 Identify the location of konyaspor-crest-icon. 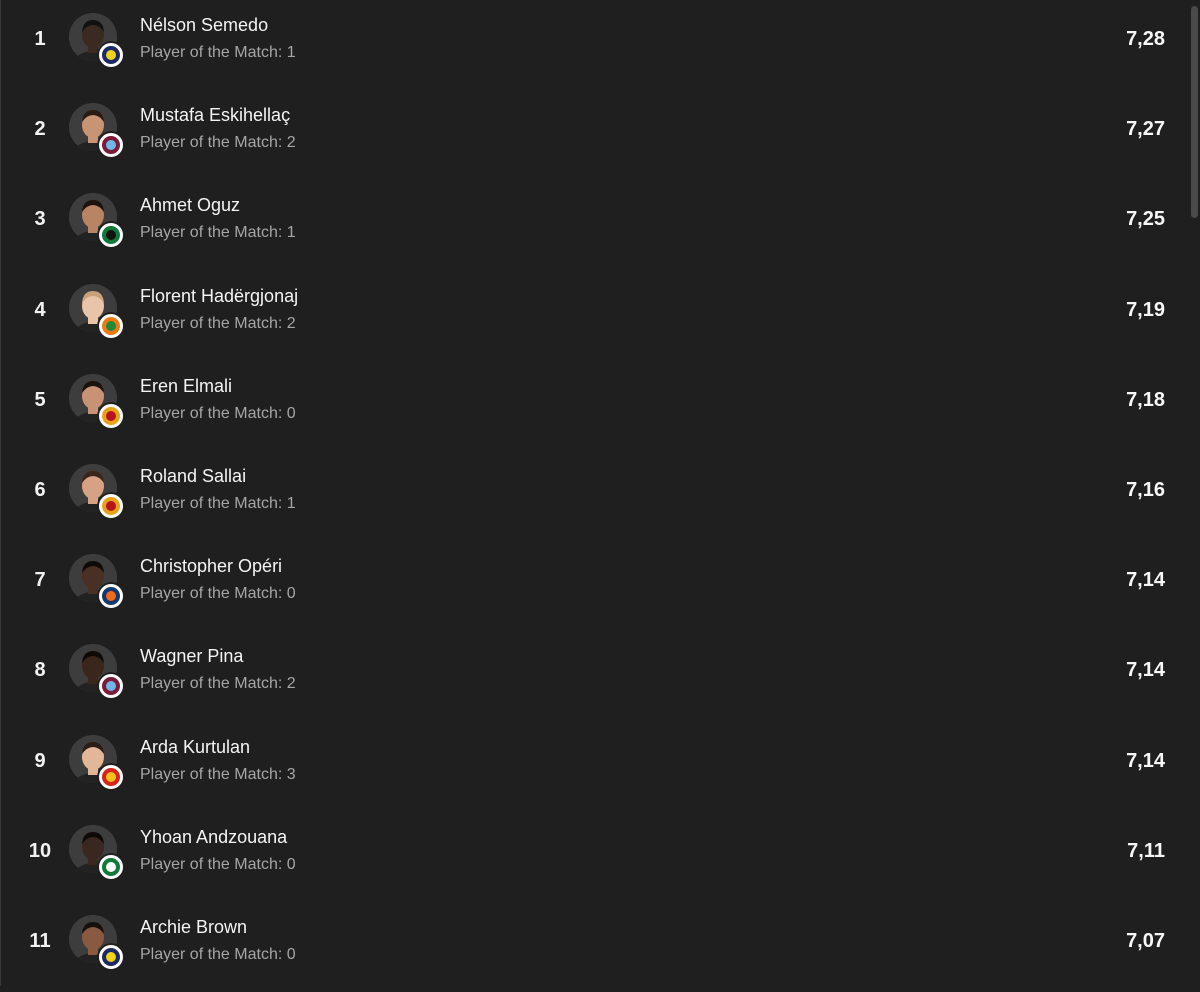
(111, 866).